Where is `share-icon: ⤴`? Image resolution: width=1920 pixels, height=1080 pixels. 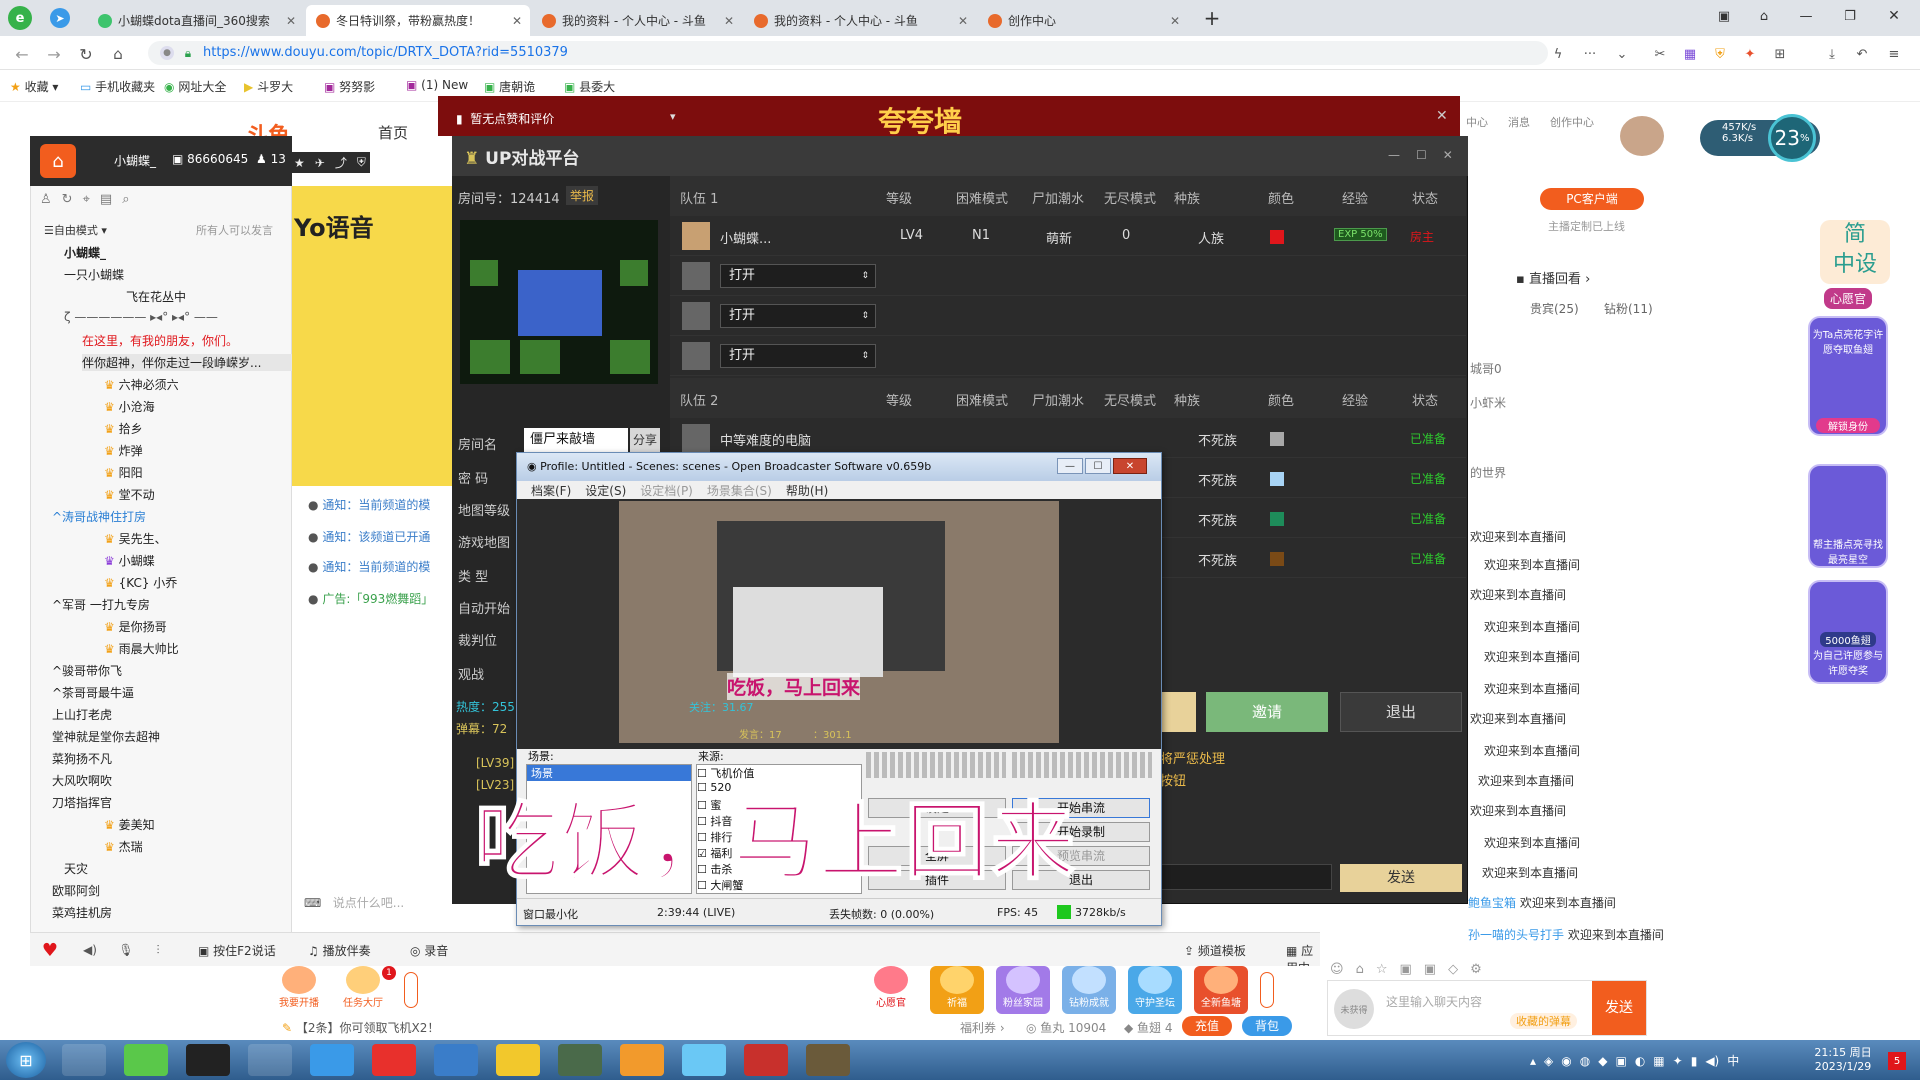 share-icon: ⤴ is located at coordinates (341, 162).